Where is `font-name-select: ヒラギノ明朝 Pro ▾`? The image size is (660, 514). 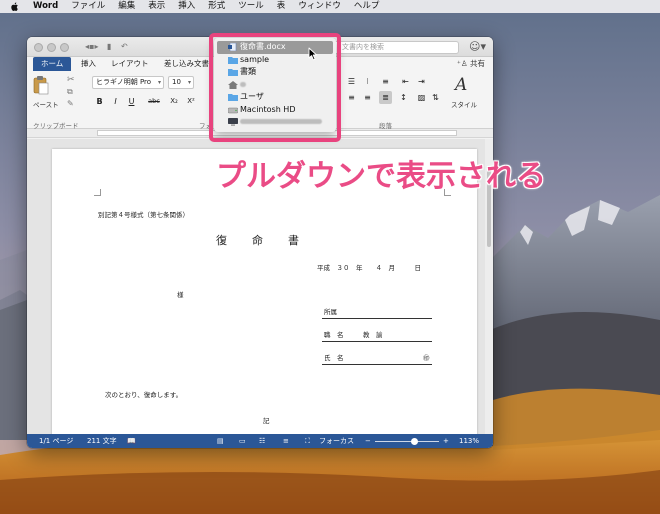 font-name-select: ヒラギノ明朝 Pro ▾ is located at coordinates (128, 82).